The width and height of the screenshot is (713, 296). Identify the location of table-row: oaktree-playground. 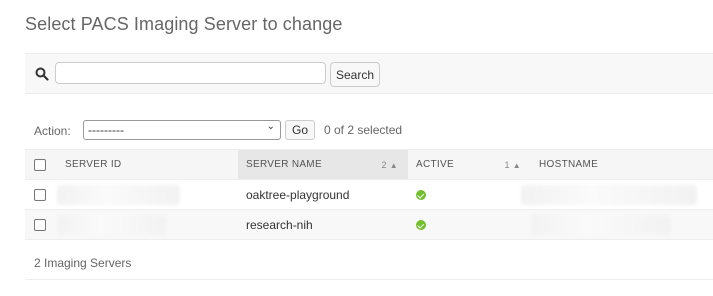
(369, 194).